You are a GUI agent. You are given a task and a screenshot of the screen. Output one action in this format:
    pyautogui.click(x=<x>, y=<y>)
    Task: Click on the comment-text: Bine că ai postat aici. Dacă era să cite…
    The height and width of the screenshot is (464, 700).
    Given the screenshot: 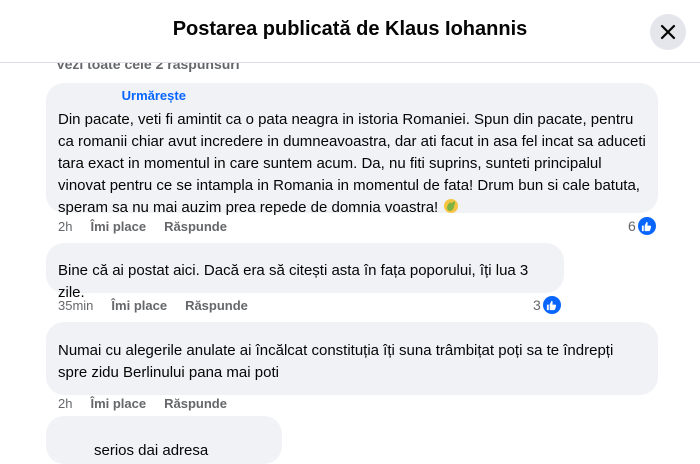 What is the action you would take?
    pyautogui.click(x=293, y=281)
    